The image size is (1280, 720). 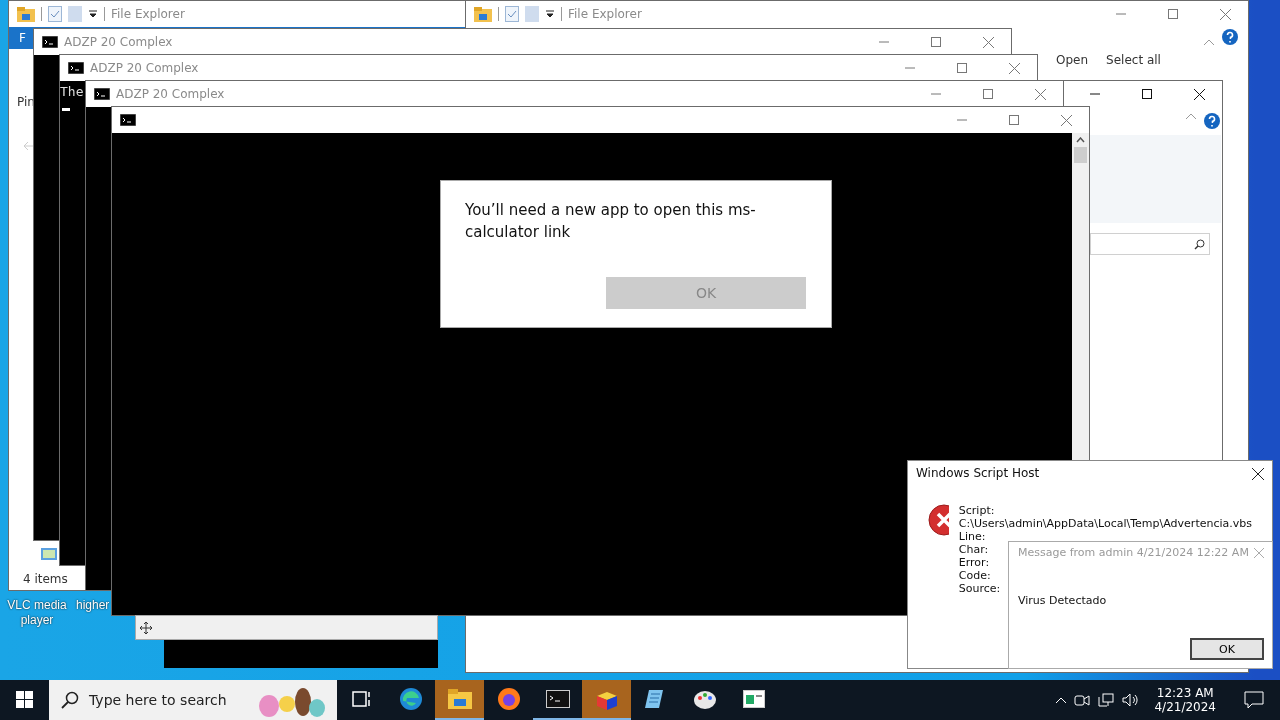 I want to click on taskbar-search-field: Type here to search, so click(x=193, y=700).